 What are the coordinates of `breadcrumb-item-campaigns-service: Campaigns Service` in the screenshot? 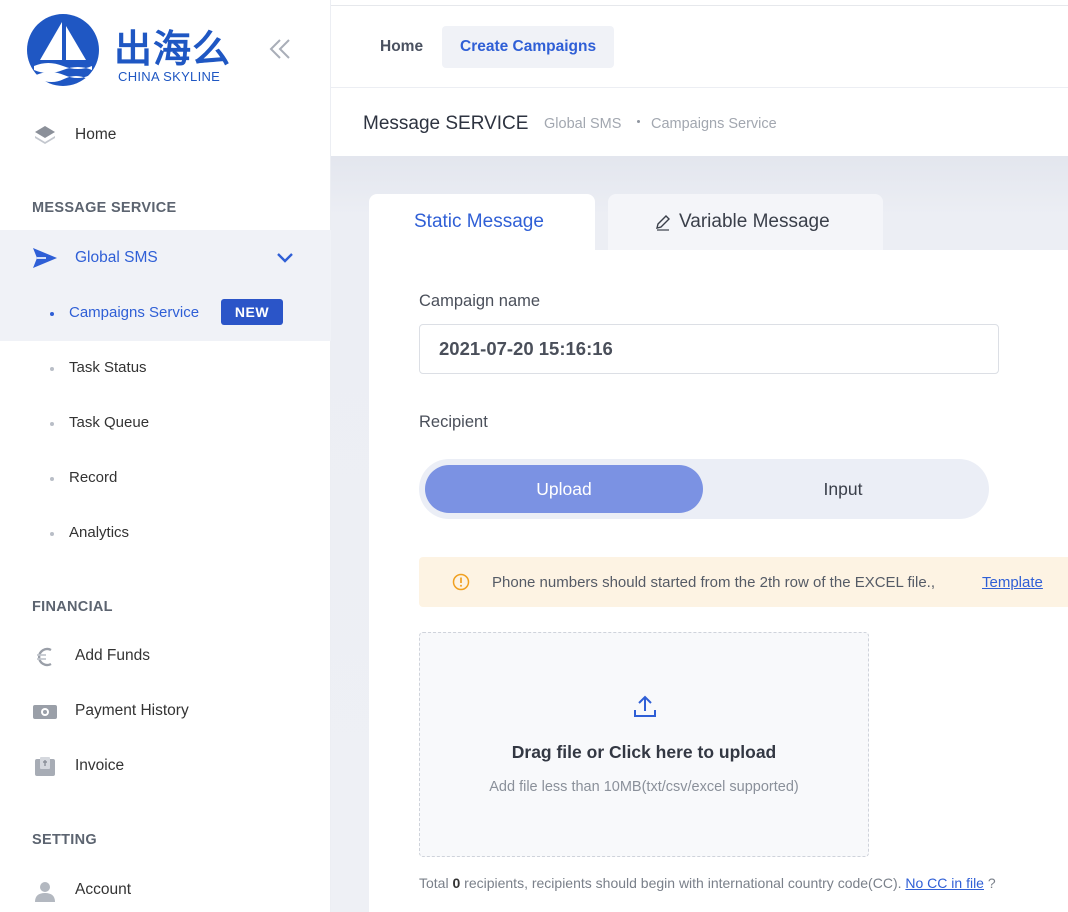 It's located at (714, 124).